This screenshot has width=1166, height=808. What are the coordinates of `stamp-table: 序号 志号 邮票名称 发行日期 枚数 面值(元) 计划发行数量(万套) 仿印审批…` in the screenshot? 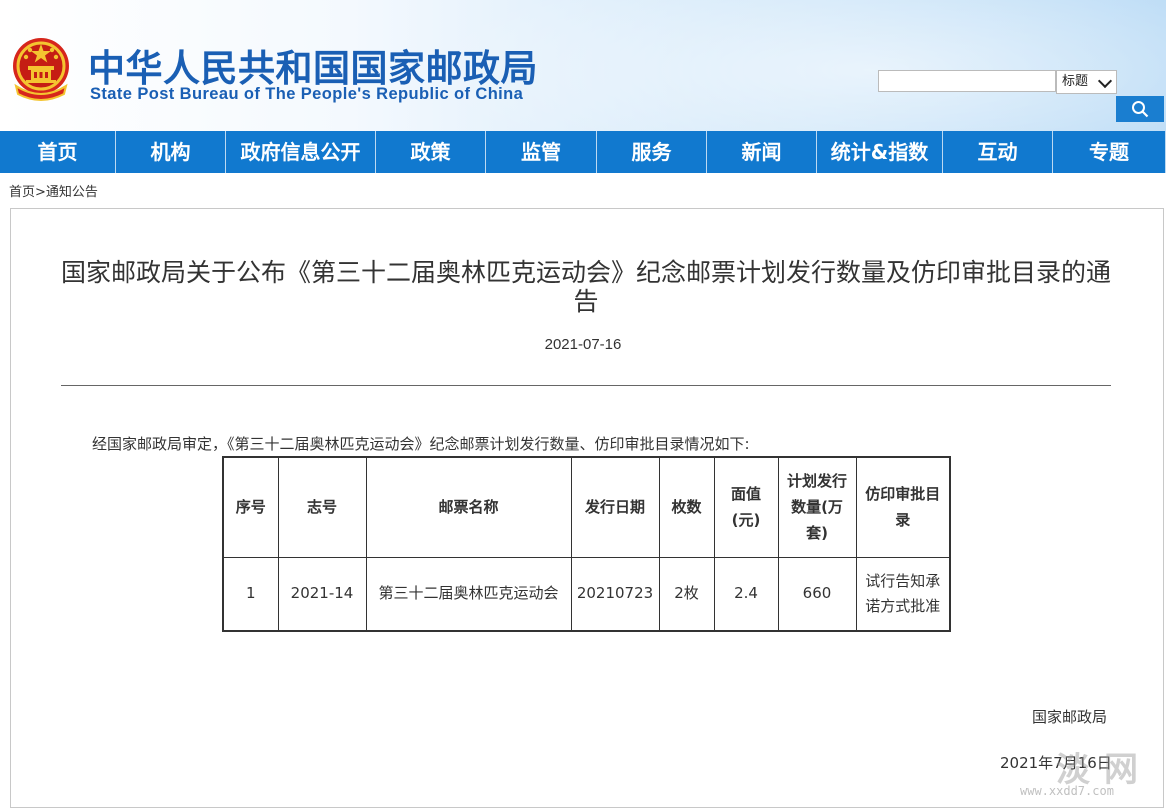 It's located at (586, 544).